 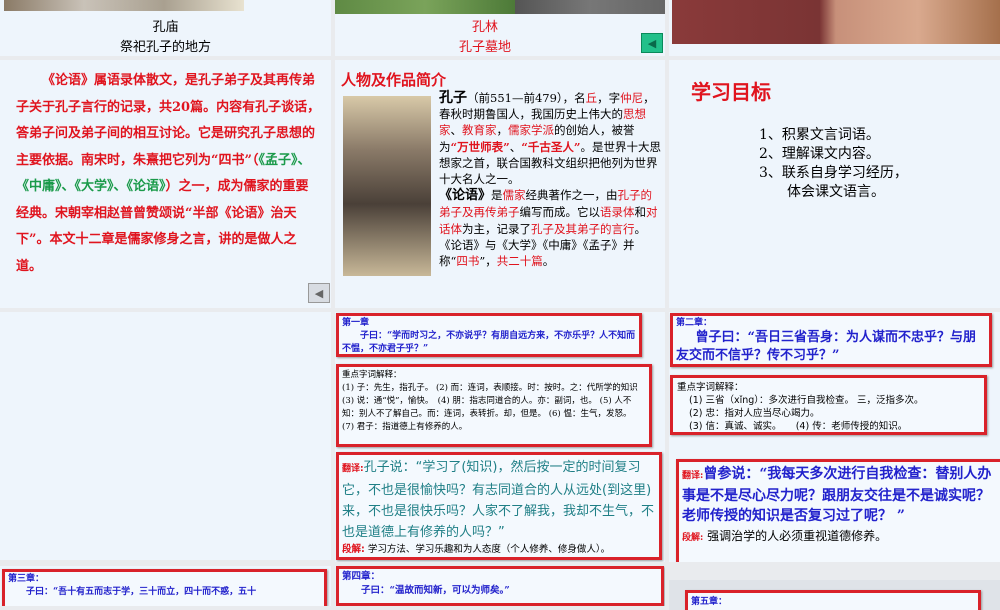 I want to click on list-item: 2、理解课文内容。, so click(x=819, y=154).